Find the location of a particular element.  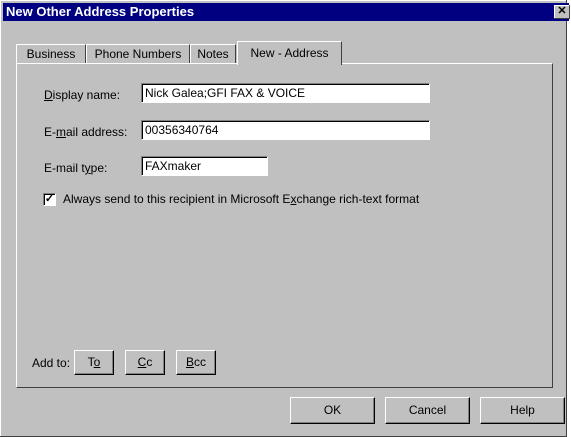

close-icon: ✕ is located at coordinates (562, 11).